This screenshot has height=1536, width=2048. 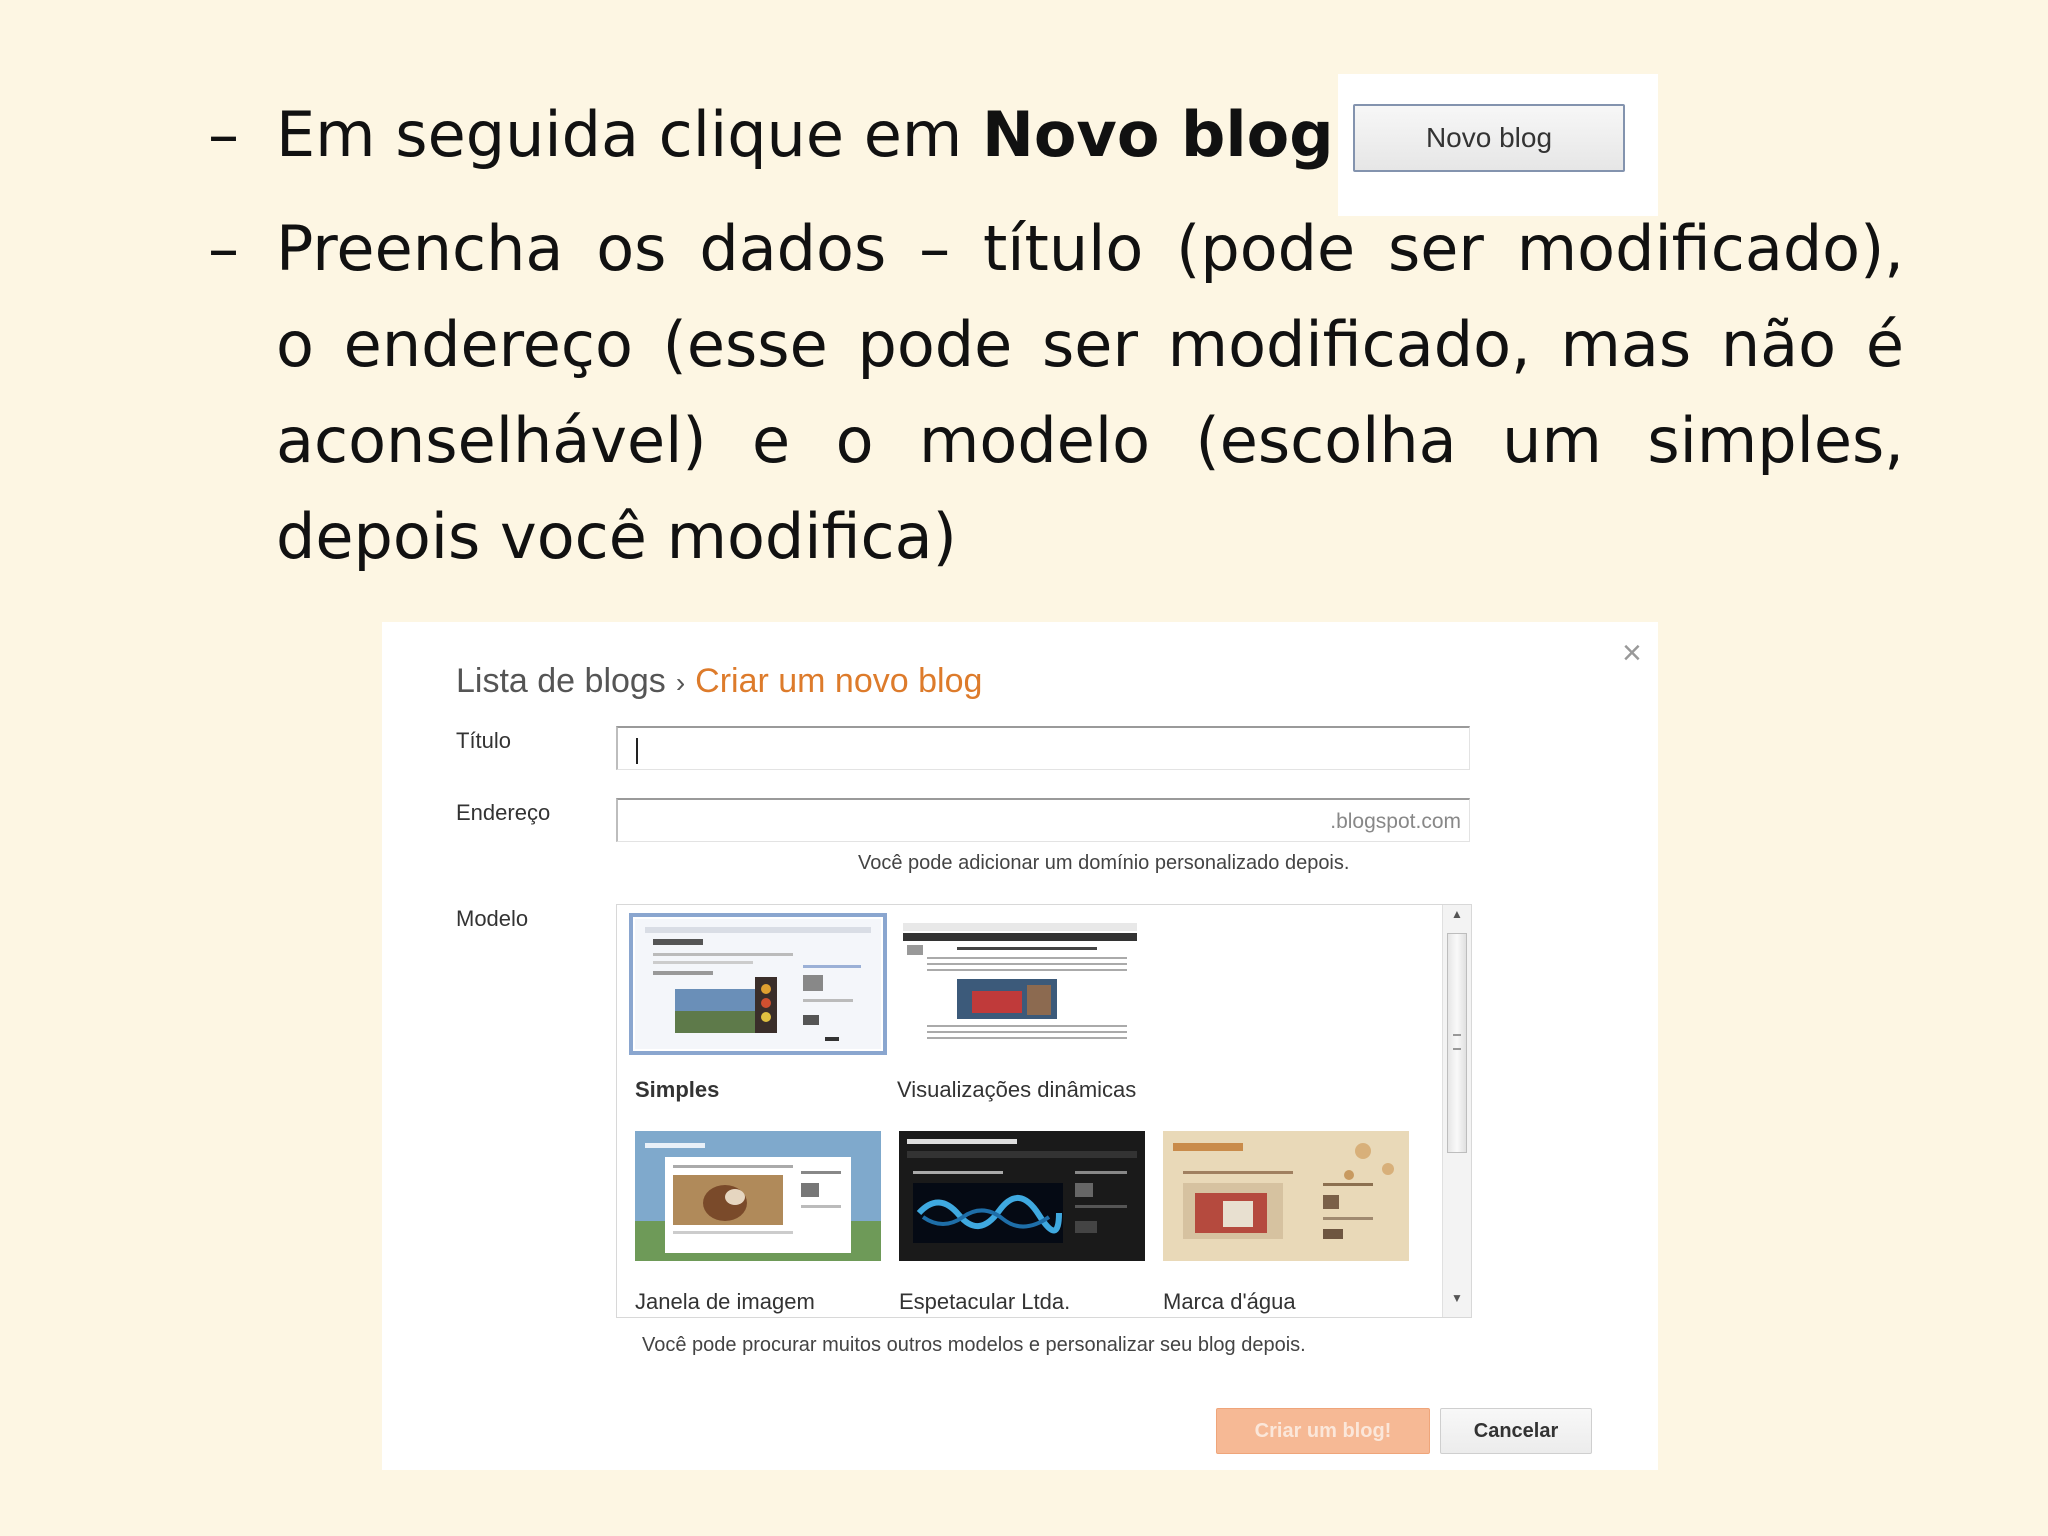 I want to click on template-name: Visualizações dinâmicas, so click(x=1017, y=1089).